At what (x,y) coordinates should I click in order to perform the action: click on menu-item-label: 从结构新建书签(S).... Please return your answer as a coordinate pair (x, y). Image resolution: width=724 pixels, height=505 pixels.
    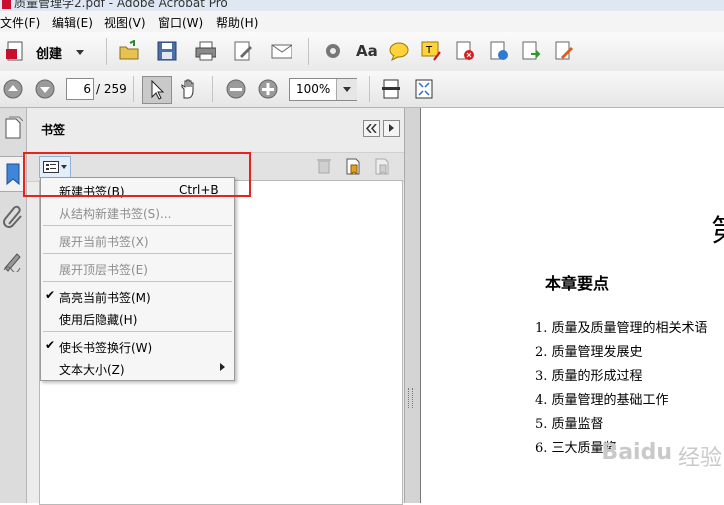
    Looking at the image, I should click on (115, 214).